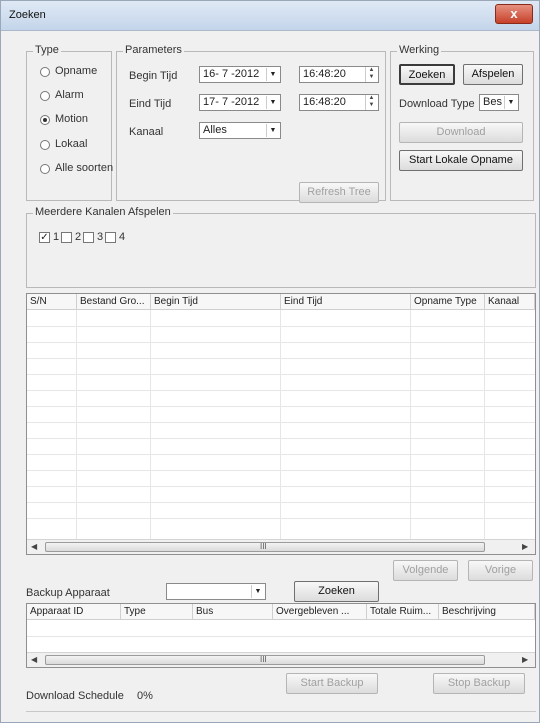 This screenshot has height=723, width=540. I want to click on channel-checkbox-1: ✓, so click(44, 237).